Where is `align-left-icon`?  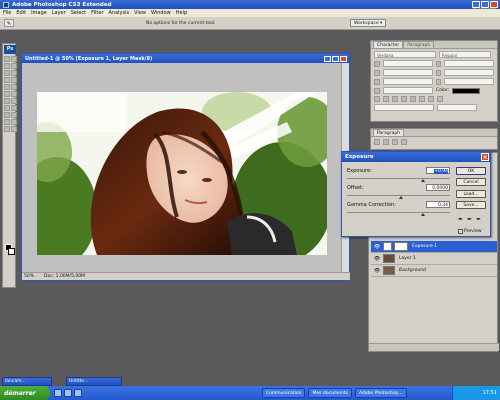 align-left-icon is located at coordinates (377, 142).